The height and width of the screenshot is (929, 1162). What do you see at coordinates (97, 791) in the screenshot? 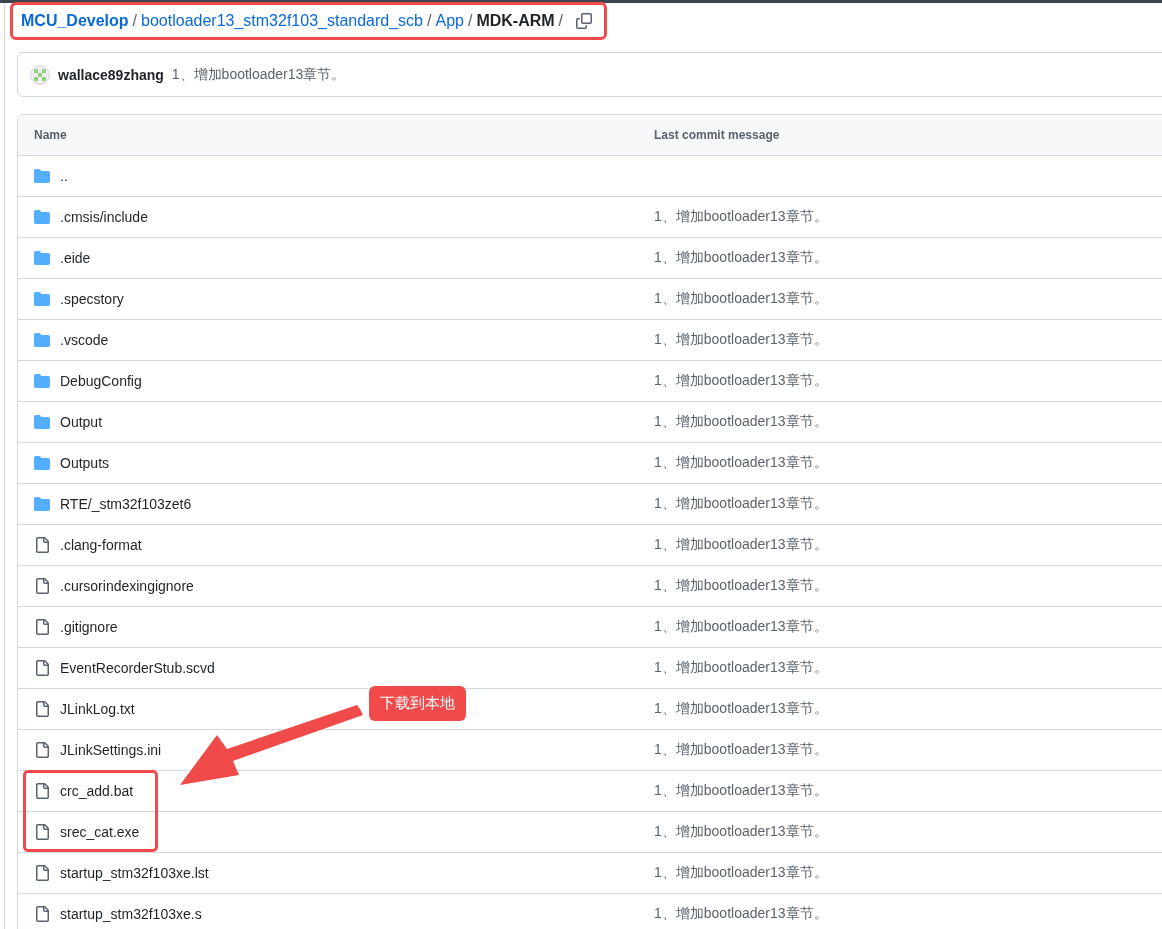
I see `file-name-link: crc_add.bat` at bounding box center [97, 791].